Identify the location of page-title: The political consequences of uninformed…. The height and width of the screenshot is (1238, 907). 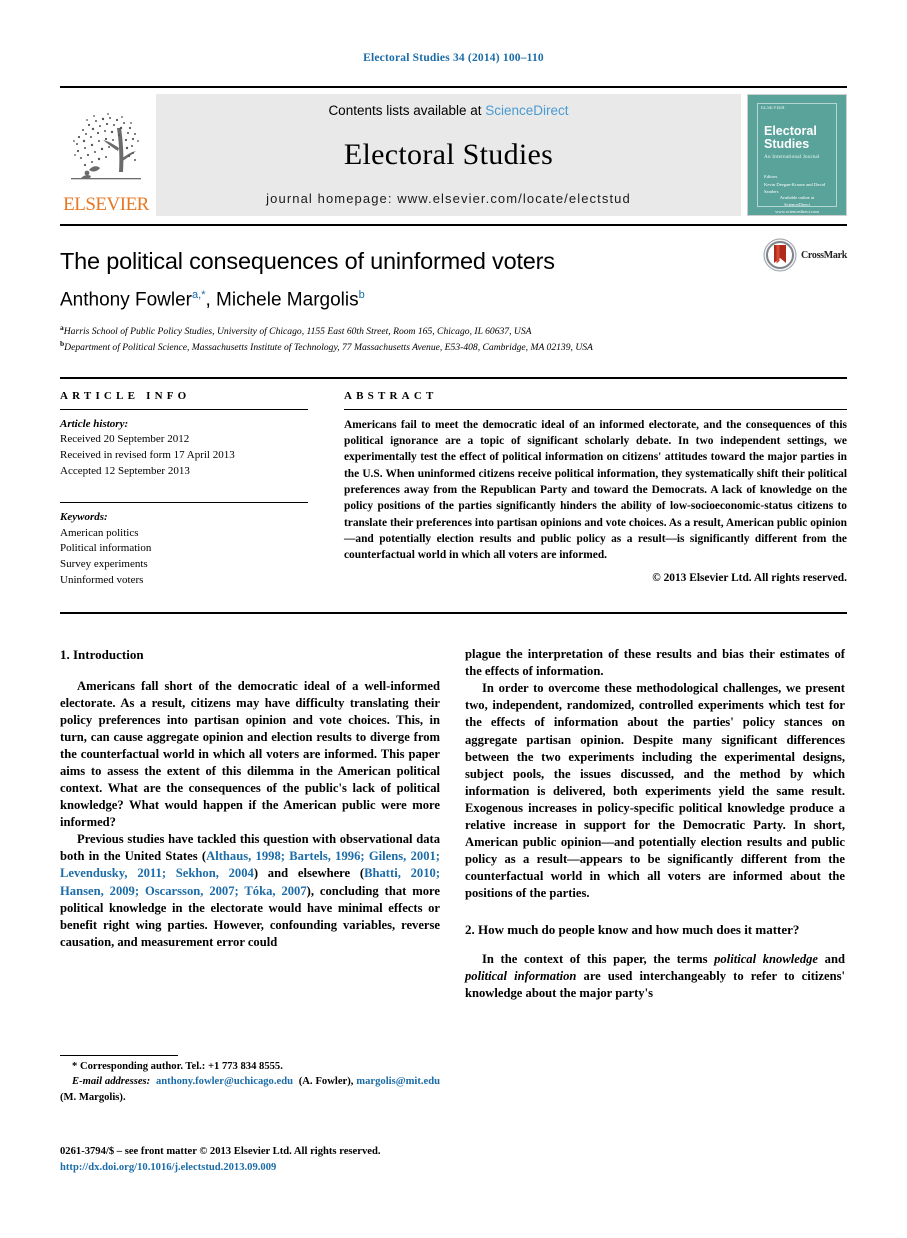
(307, 261).